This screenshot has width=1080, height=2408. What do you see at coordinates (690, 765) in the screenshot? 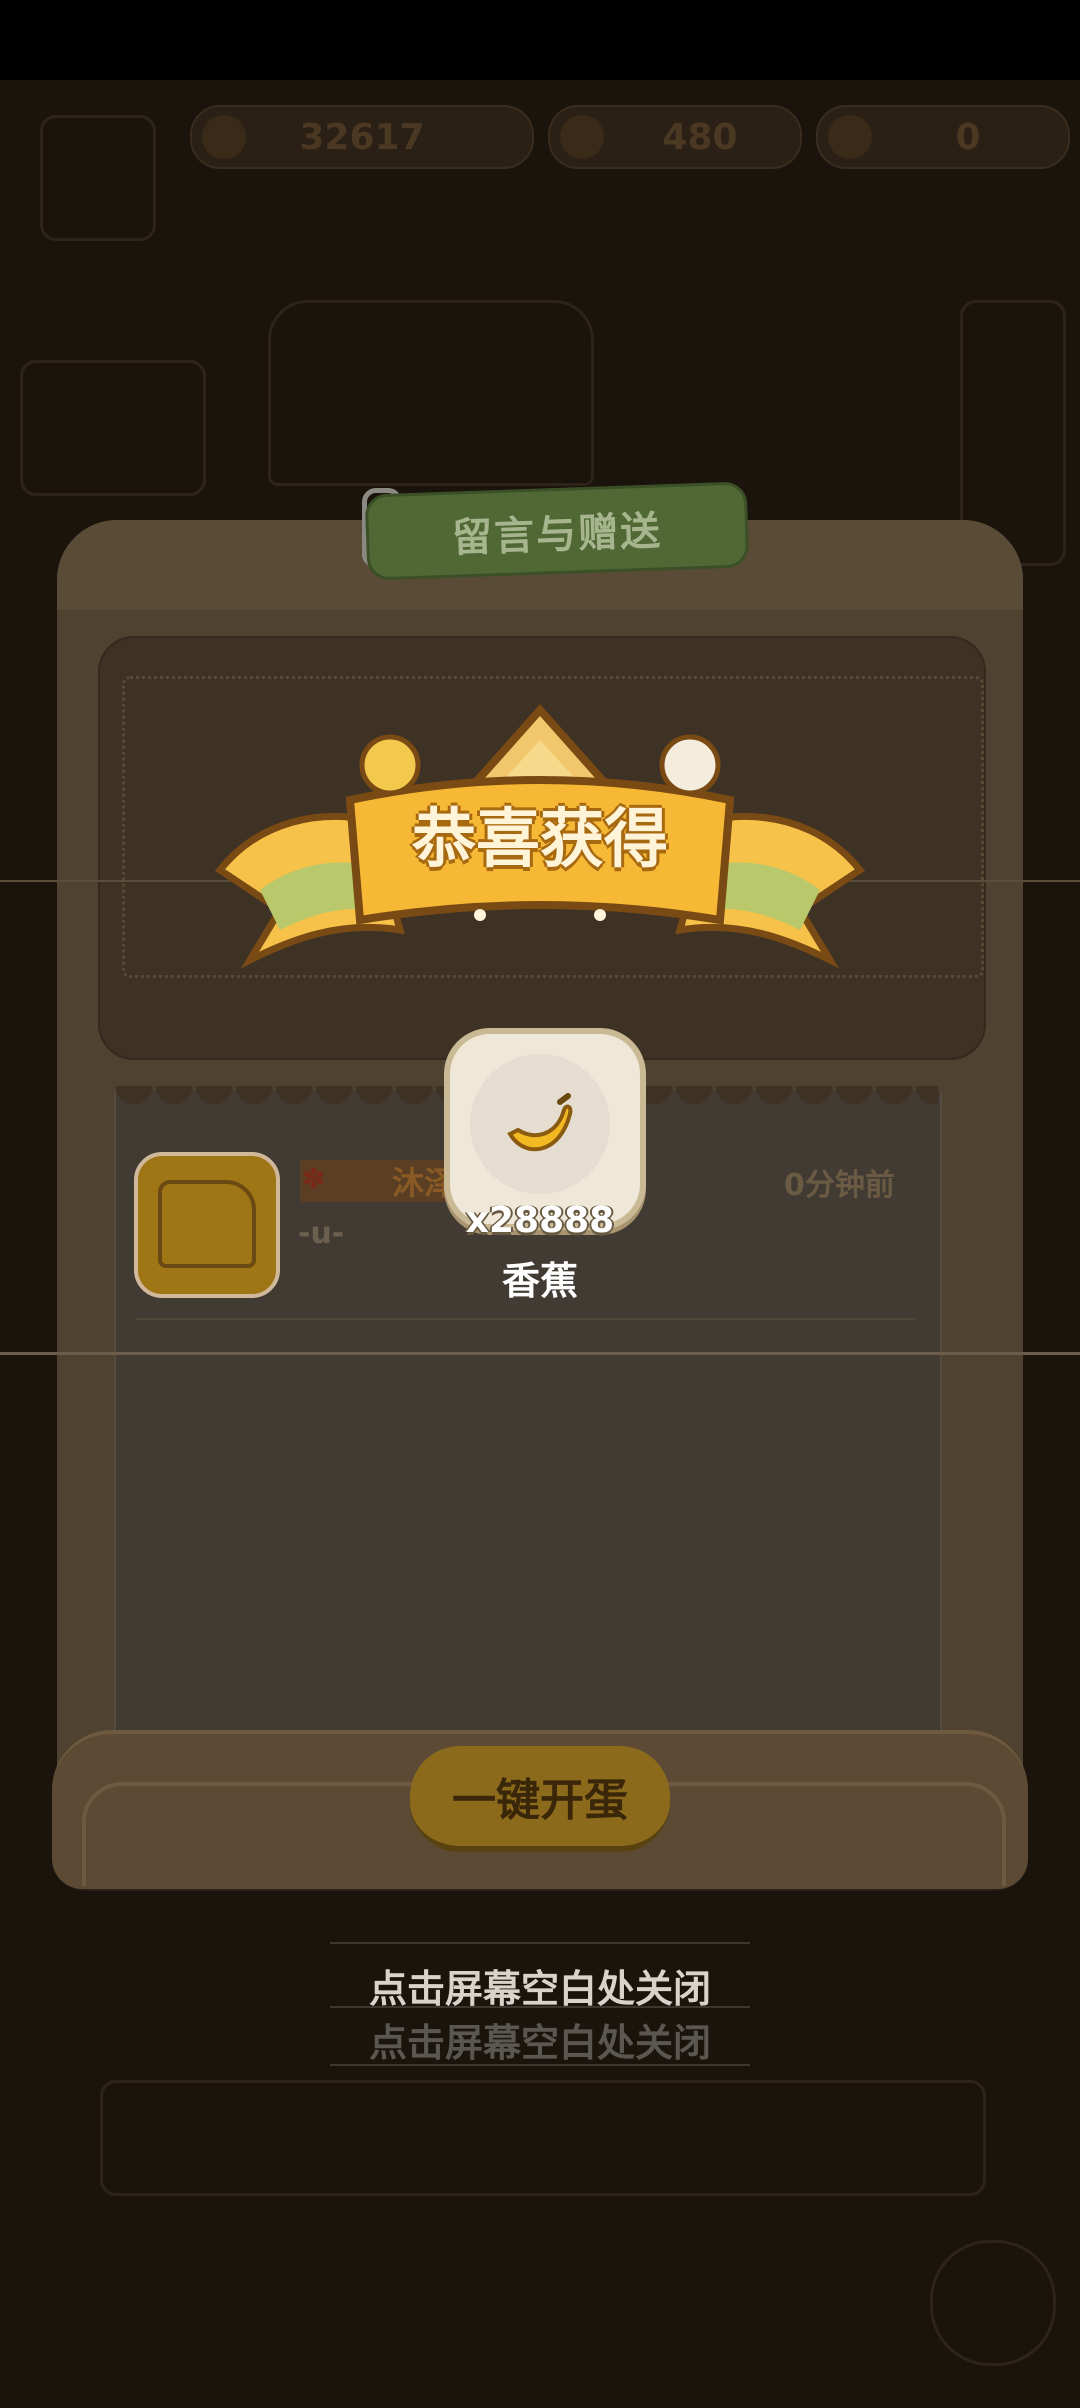
I see `chick-right` at bounding box center [690, 765].